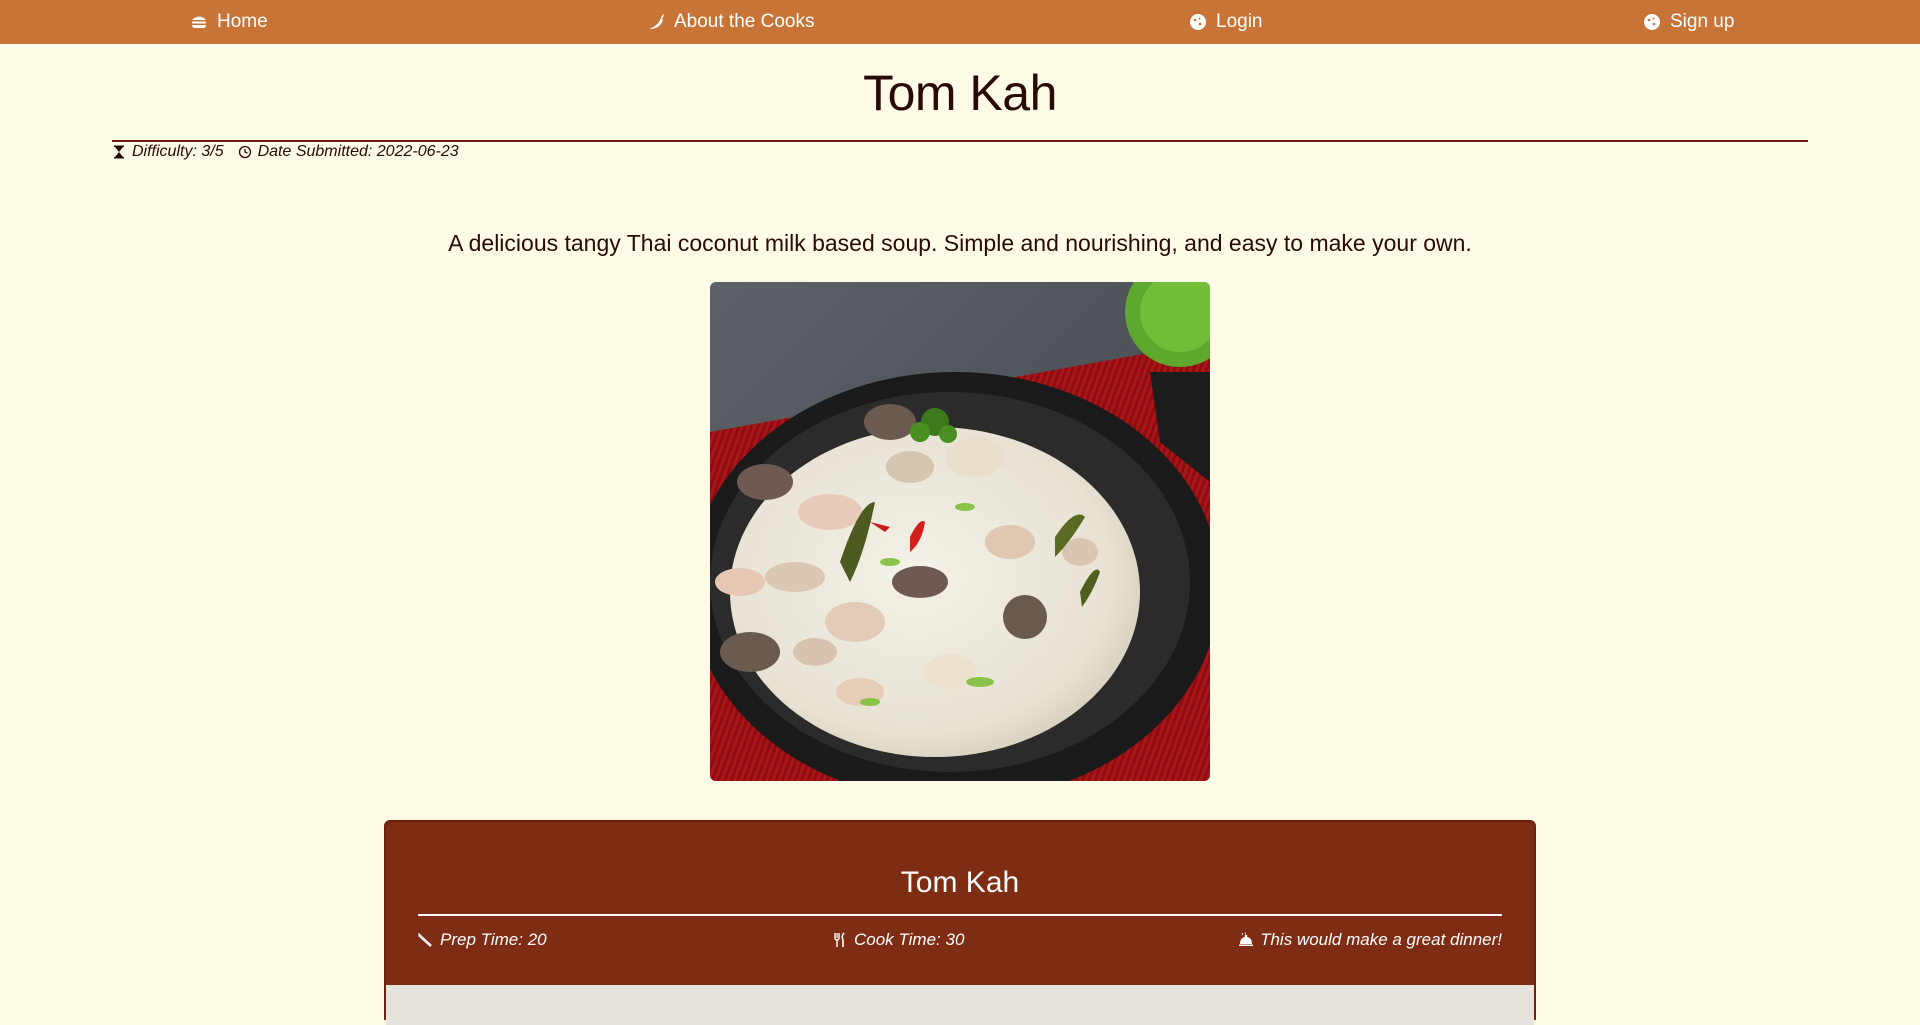 The width and height of the screenshot is (1920, 1025). Describe the element at coordinates (1246, 939) in the screenshot. I see `cloche-icon` at that location.